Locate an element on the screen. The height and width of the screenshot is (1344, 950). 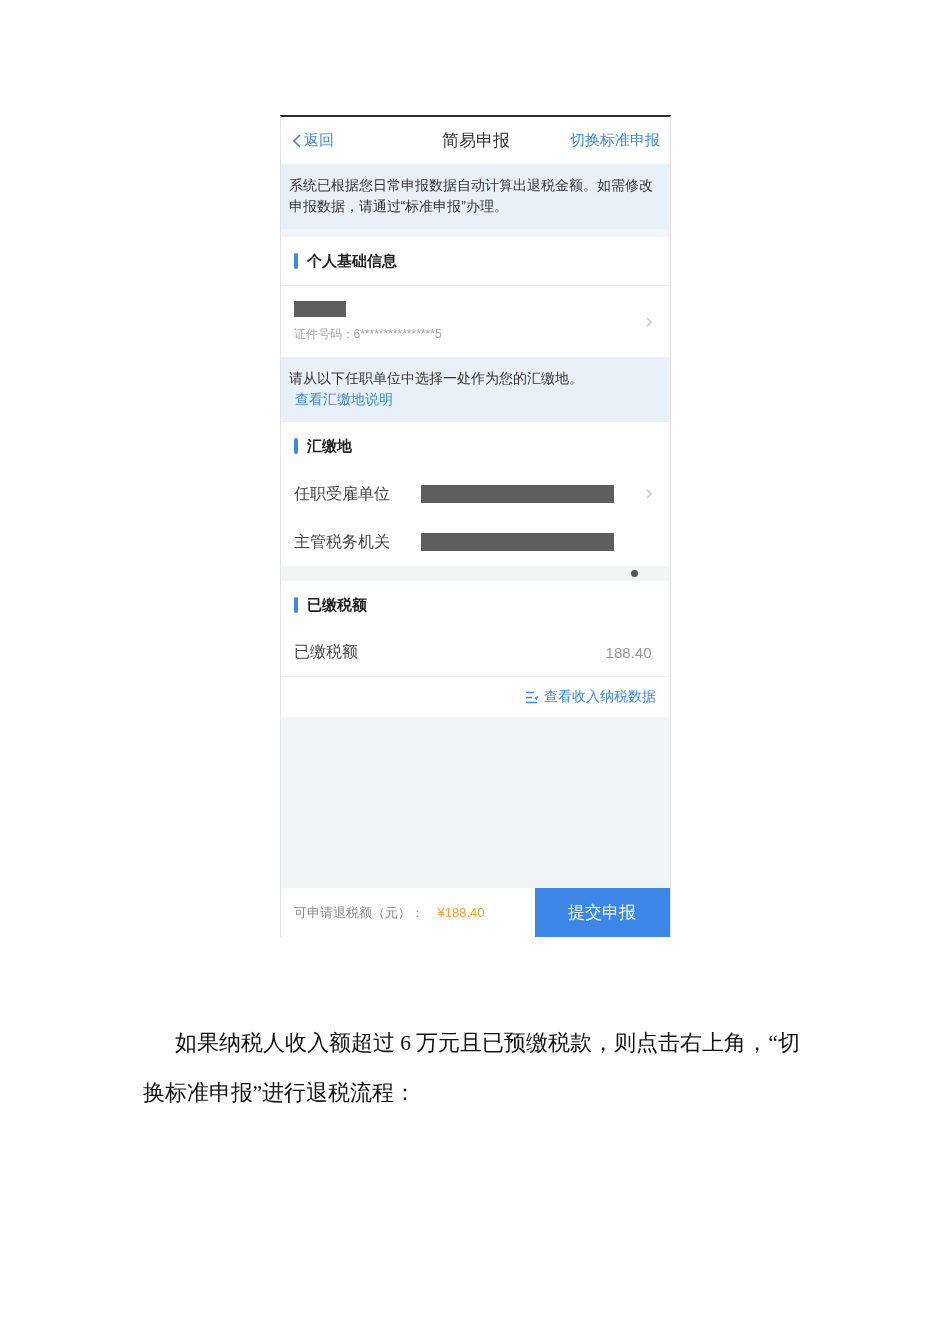
section-title: 个人基础信息 is located at coordinates (351, 261).